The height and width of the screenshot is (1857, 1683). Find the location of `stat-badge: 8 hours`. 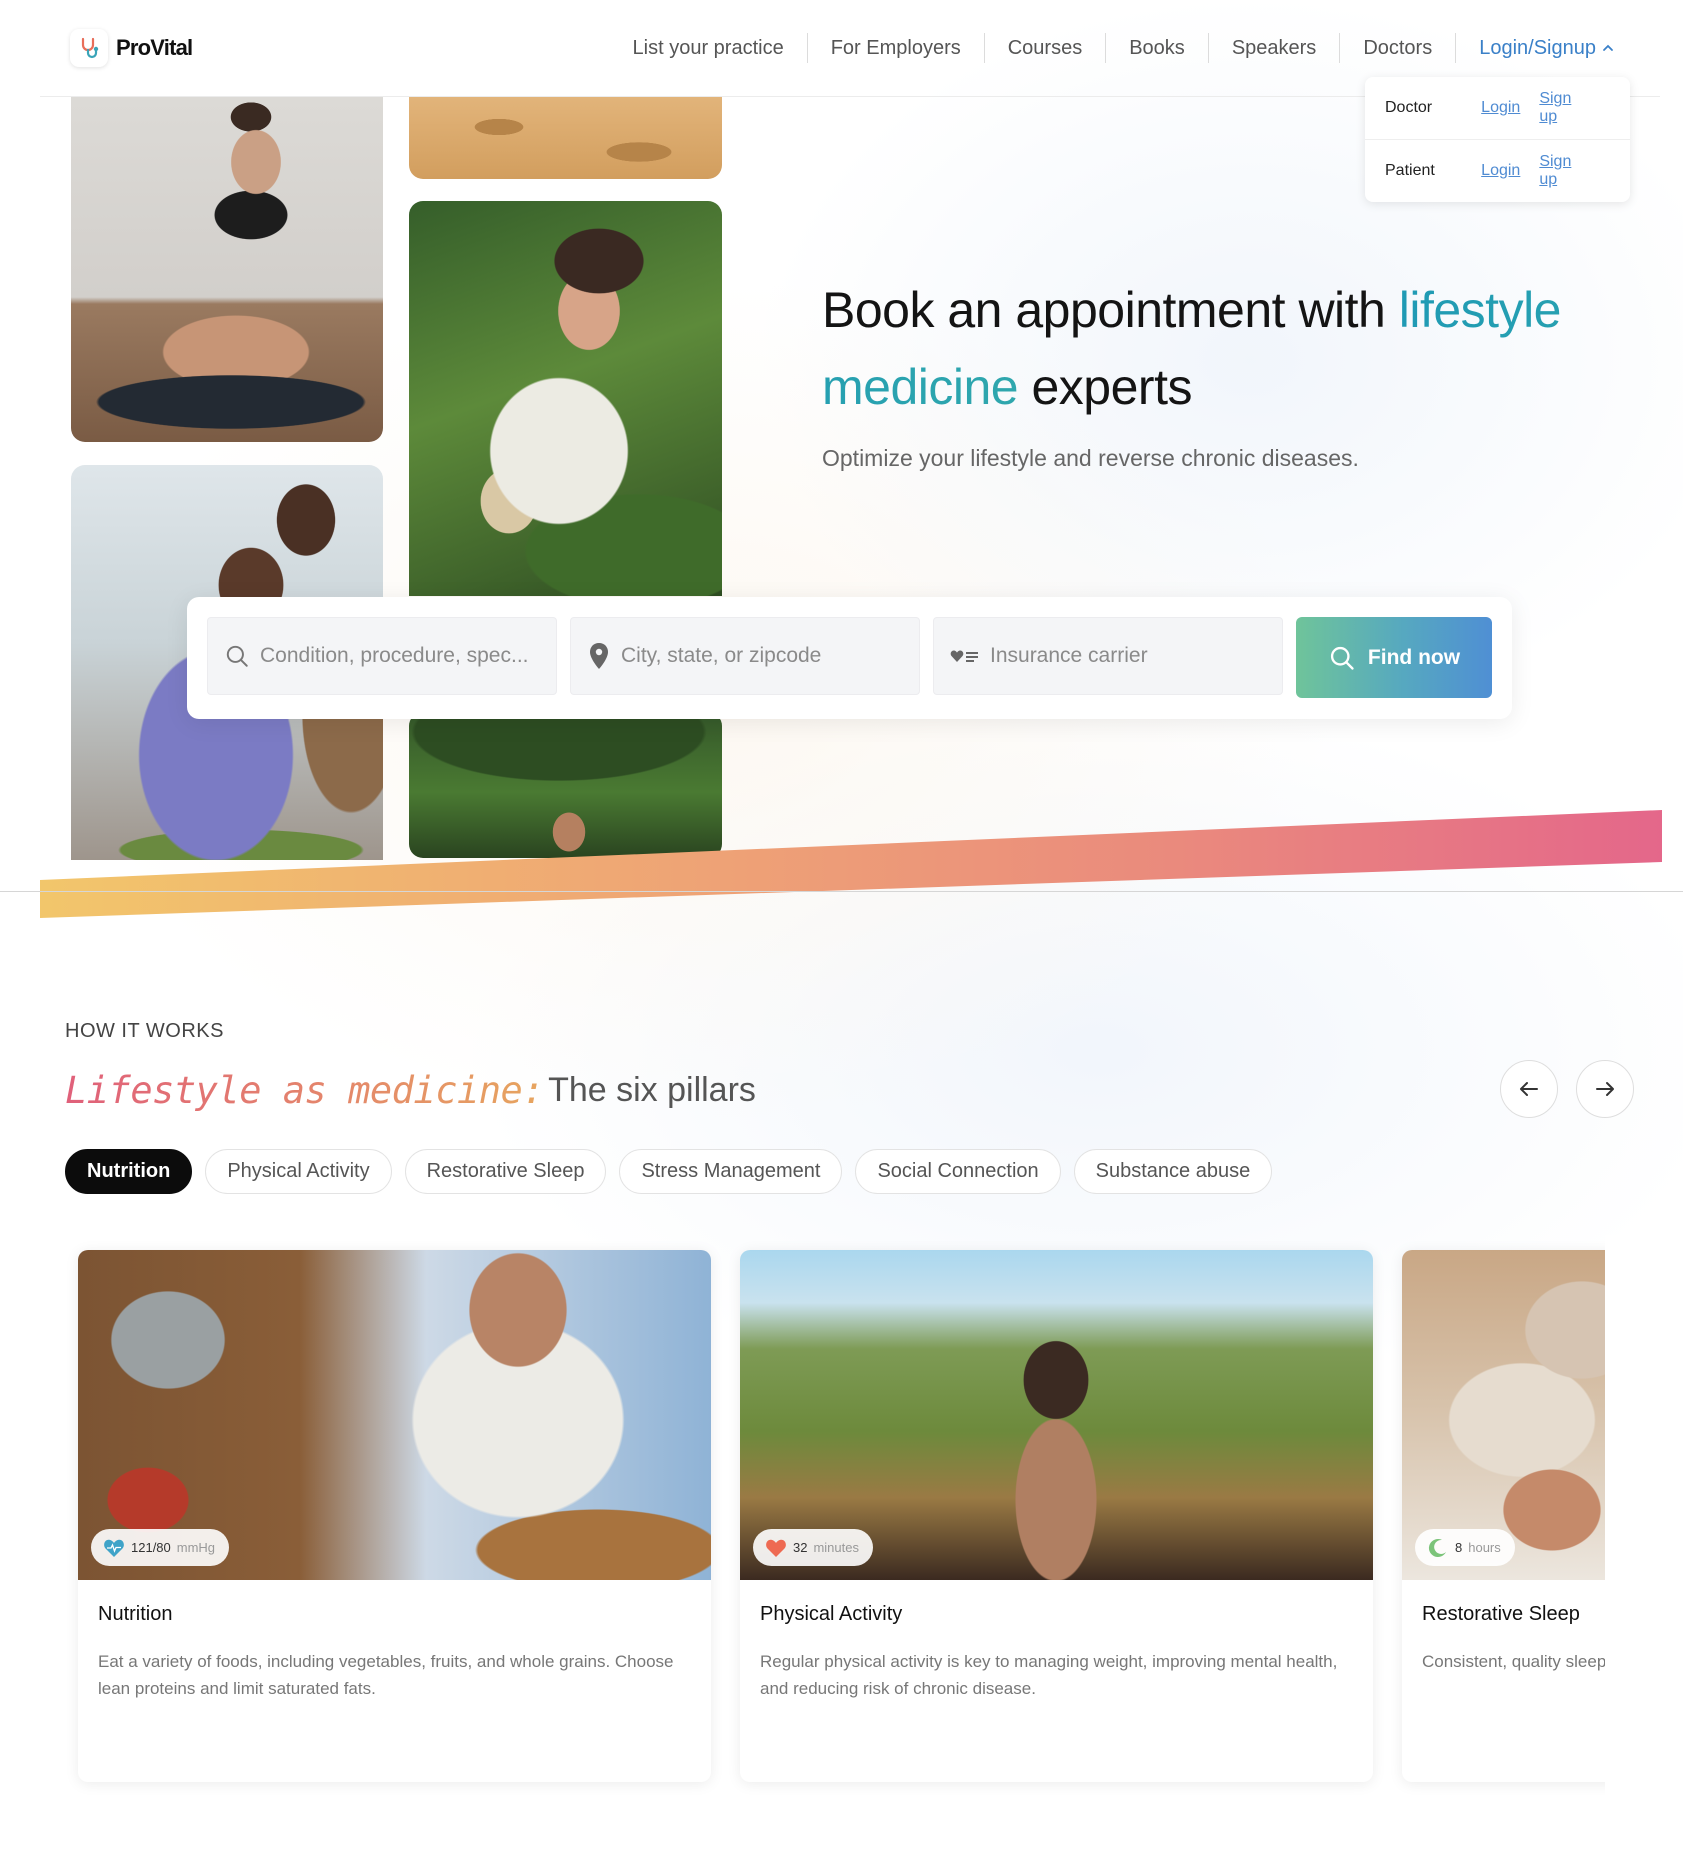

stat-badge: 8 hours is located at coordinates (1465, 1547).